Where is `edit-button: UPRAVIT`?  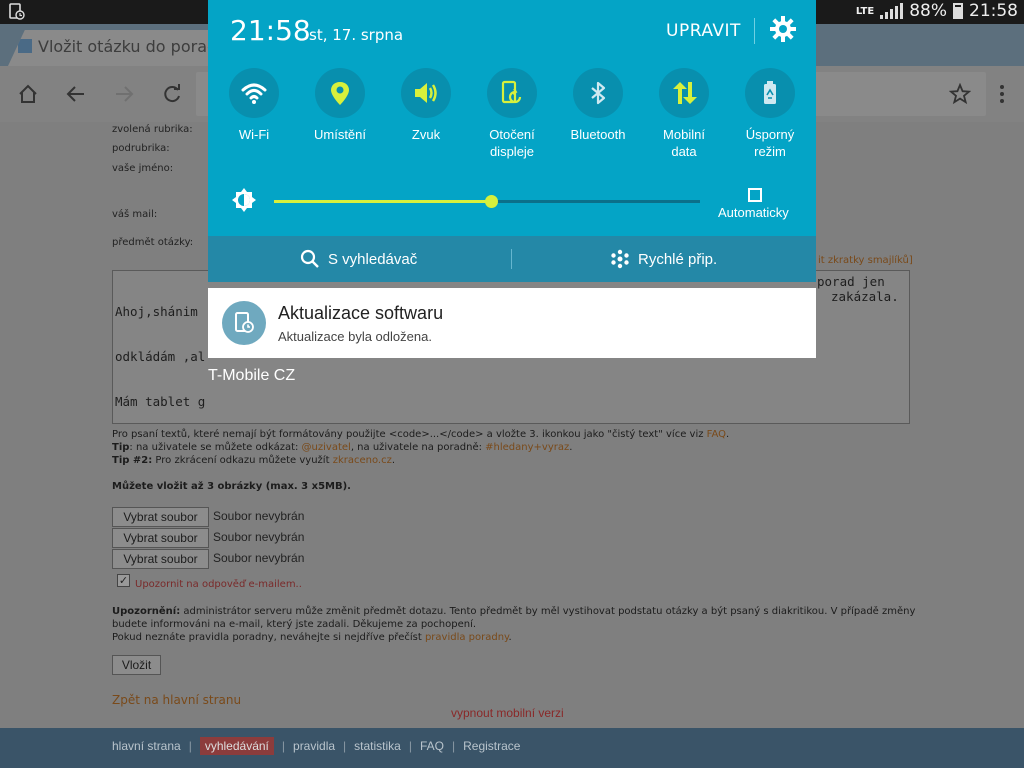 edit-button: UPRAVIT is located at coordinates (703, 31).